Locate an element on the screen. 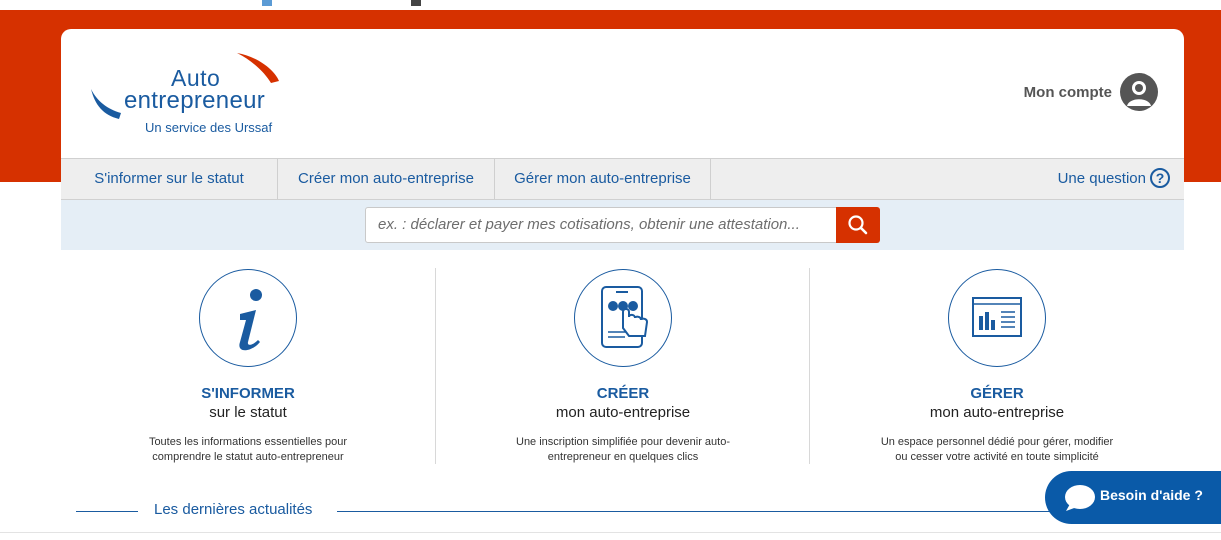 The height and width of the screenshot is (540, 1221). feature-title: GÉRER is located at coordinates (997, 393).